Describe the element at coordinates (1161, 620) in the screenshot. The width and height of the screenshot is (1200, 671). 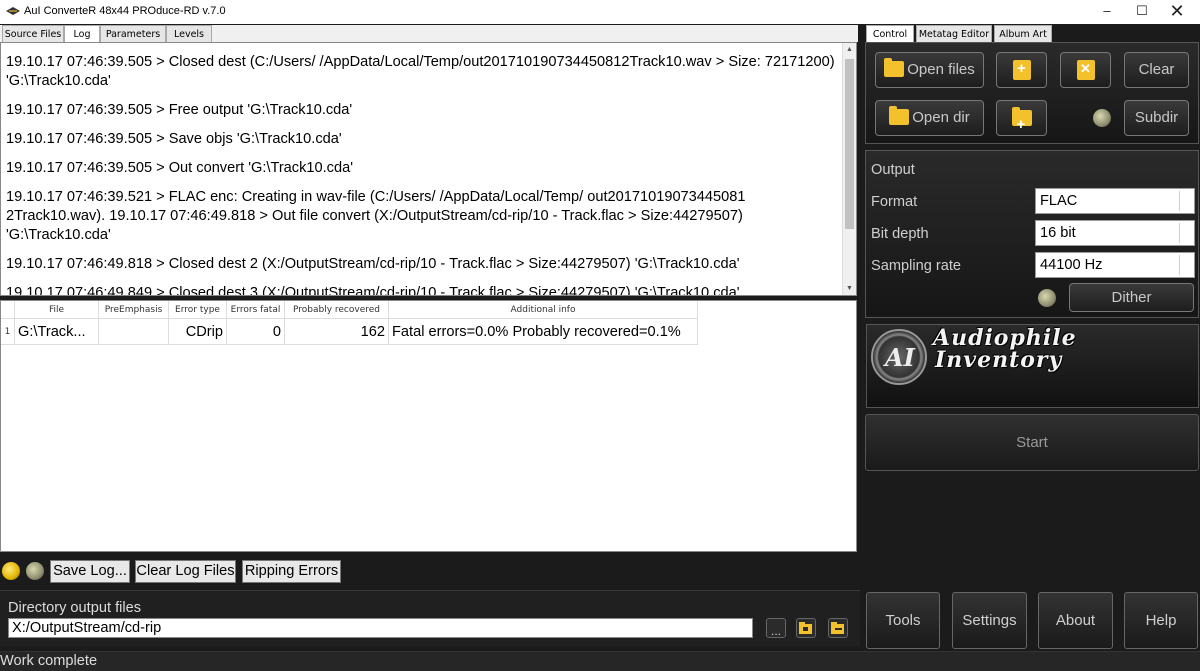
I see `help-button: Help` at that location.